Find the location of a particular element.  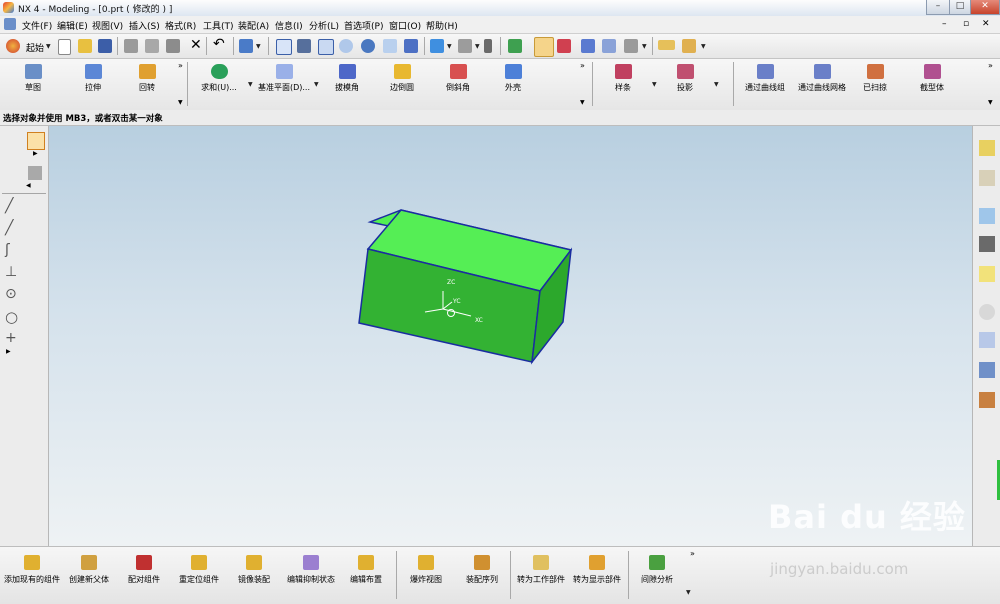

undo-icon: ↶ is located at coordinates (219, 44).